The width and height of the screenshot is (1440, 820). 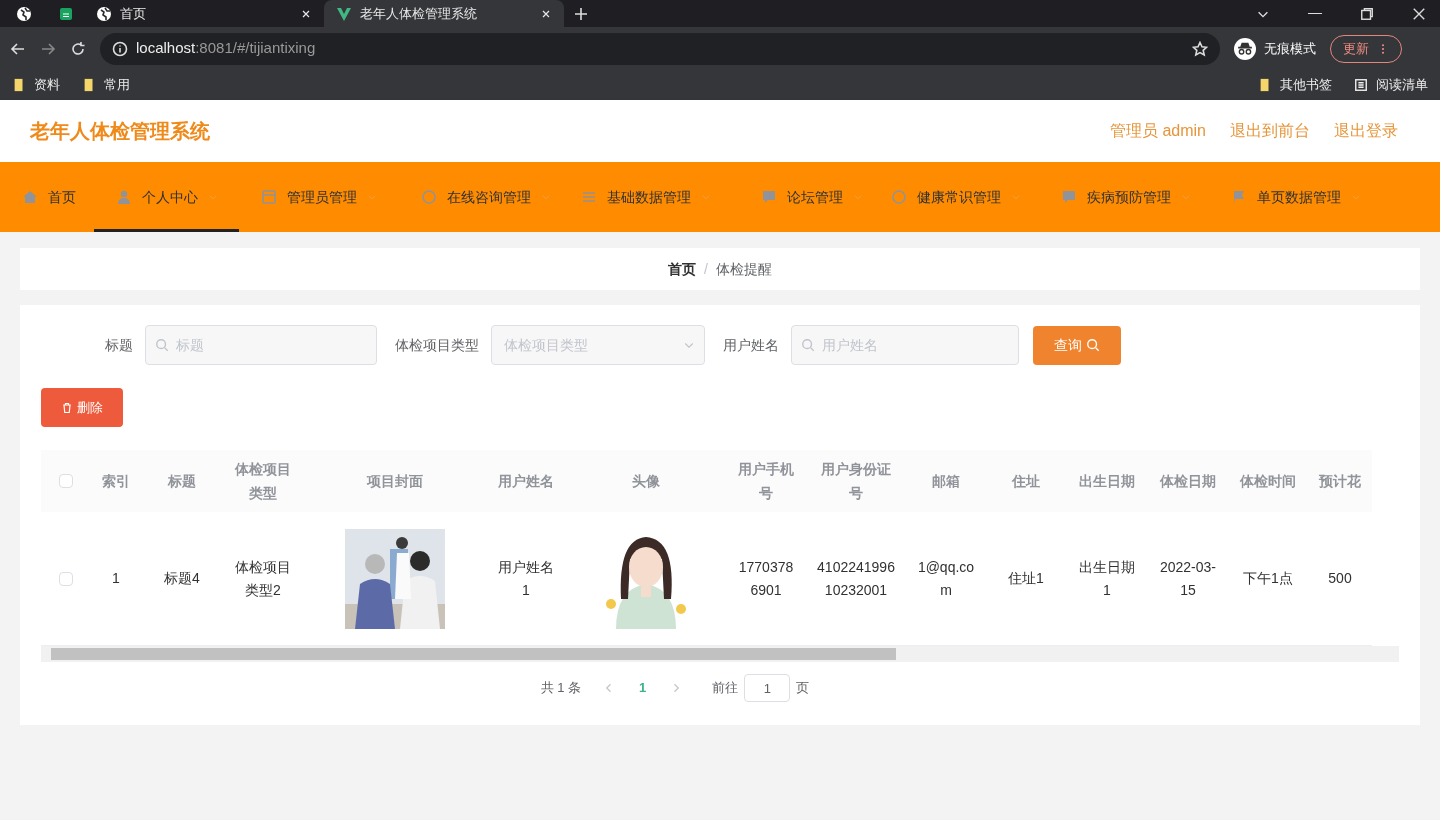 I want to click on nav-label: 疾病预防管理, so click(x=1129, y=197).